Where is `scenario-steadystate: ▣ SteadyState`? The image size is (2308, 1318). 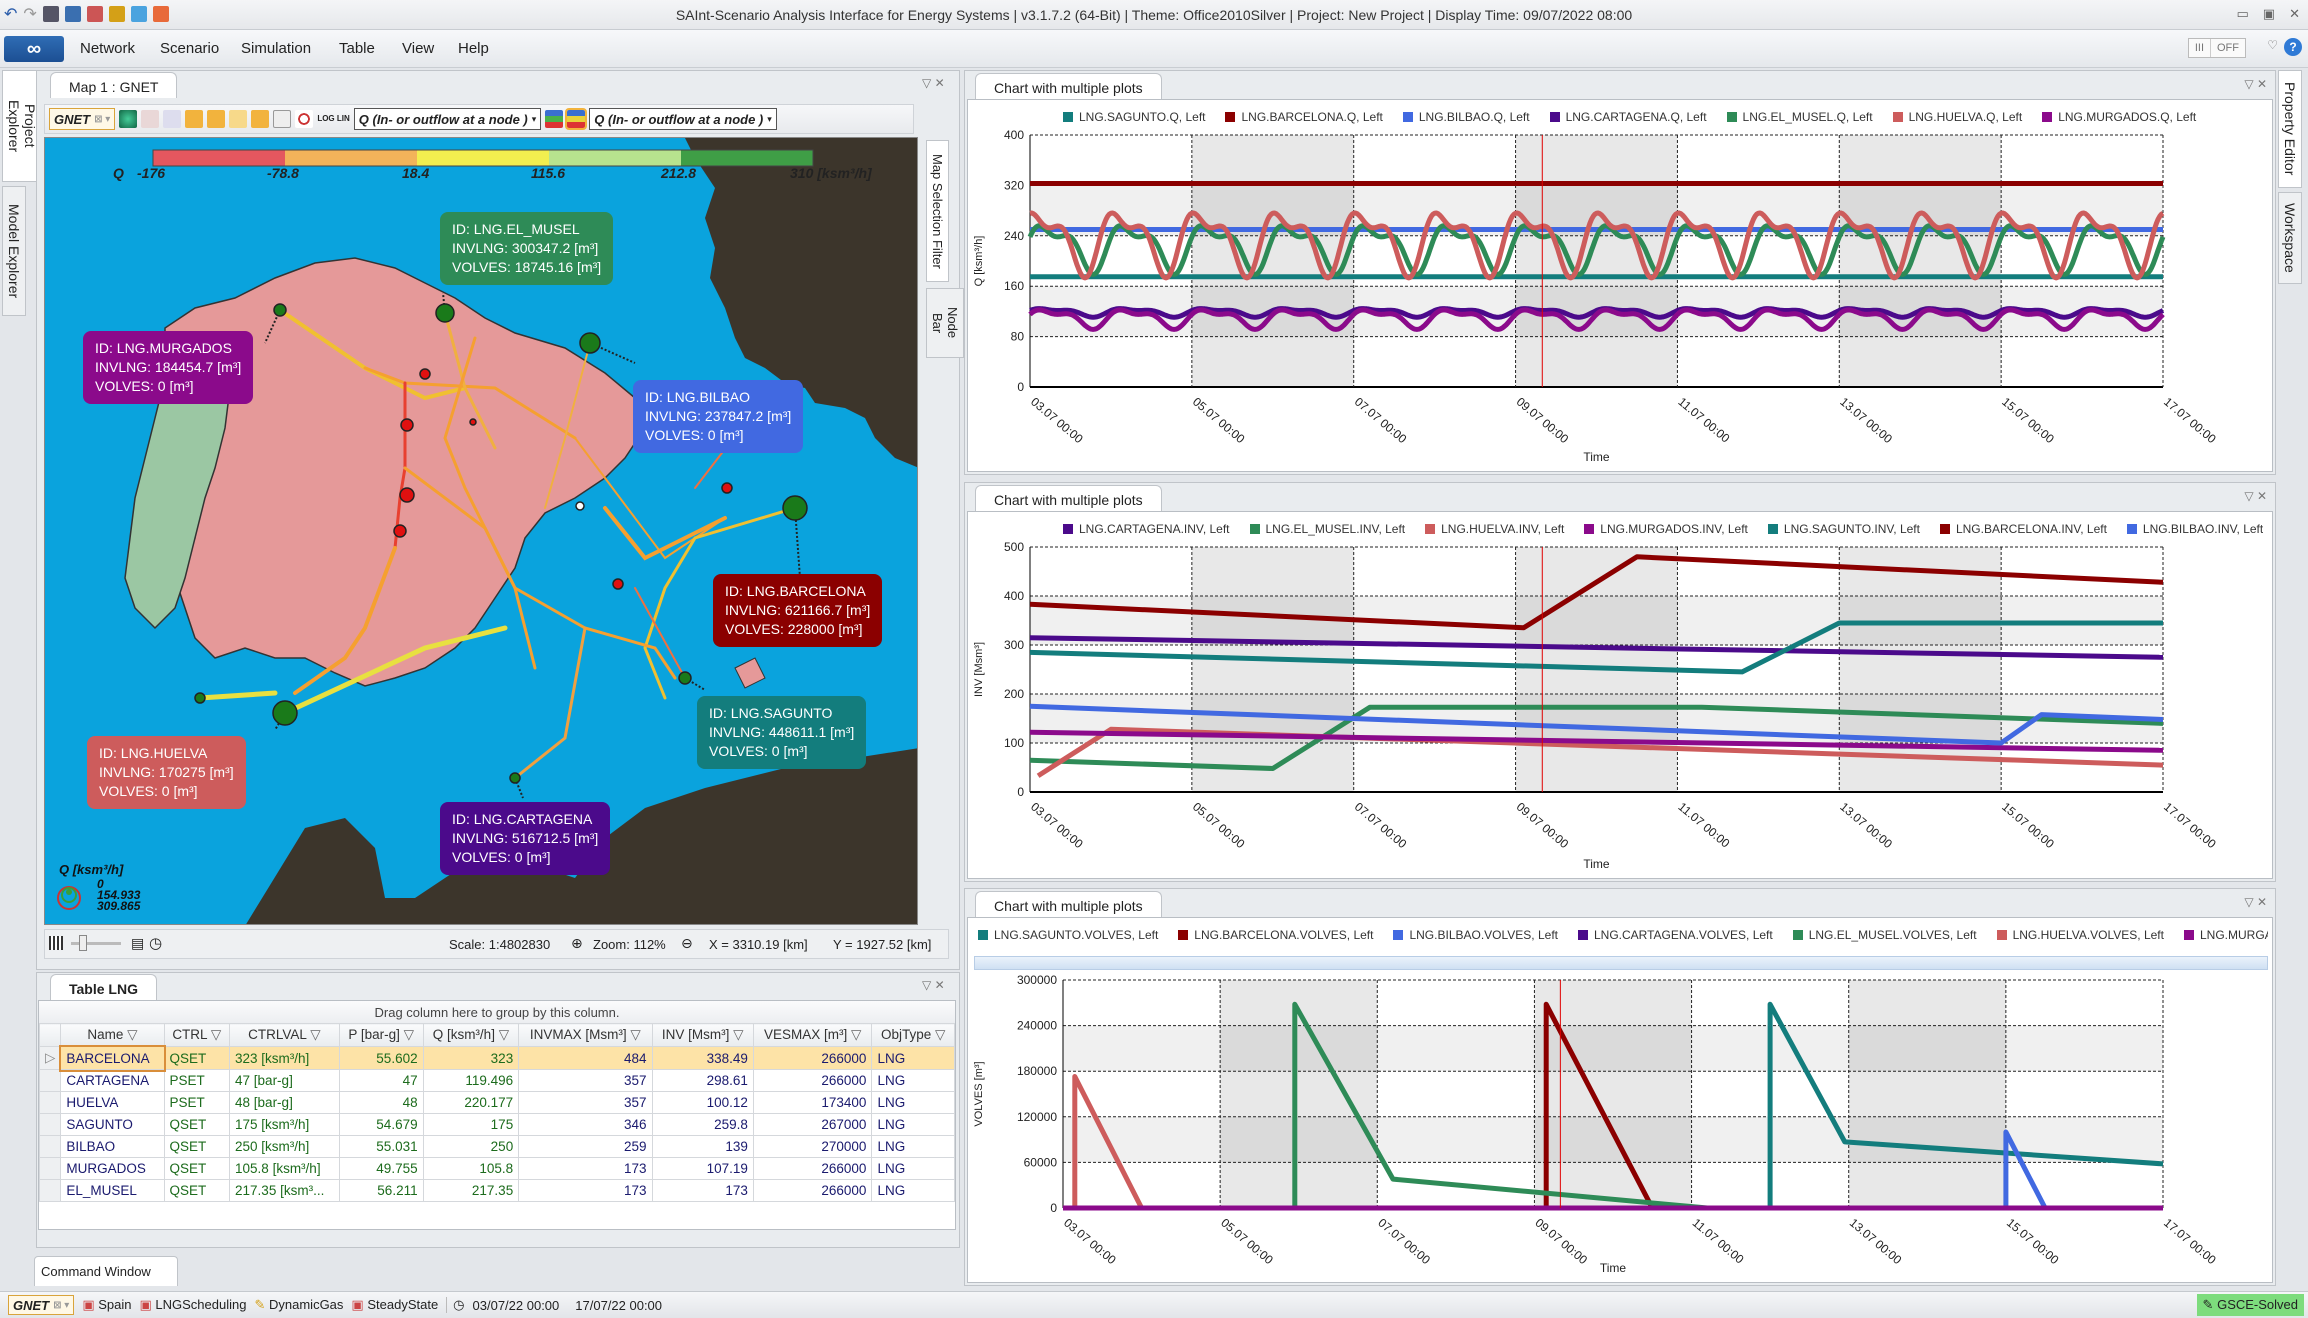 scenario-steadystate: ▣ SteadyState is located at coordinates (394, 1305).